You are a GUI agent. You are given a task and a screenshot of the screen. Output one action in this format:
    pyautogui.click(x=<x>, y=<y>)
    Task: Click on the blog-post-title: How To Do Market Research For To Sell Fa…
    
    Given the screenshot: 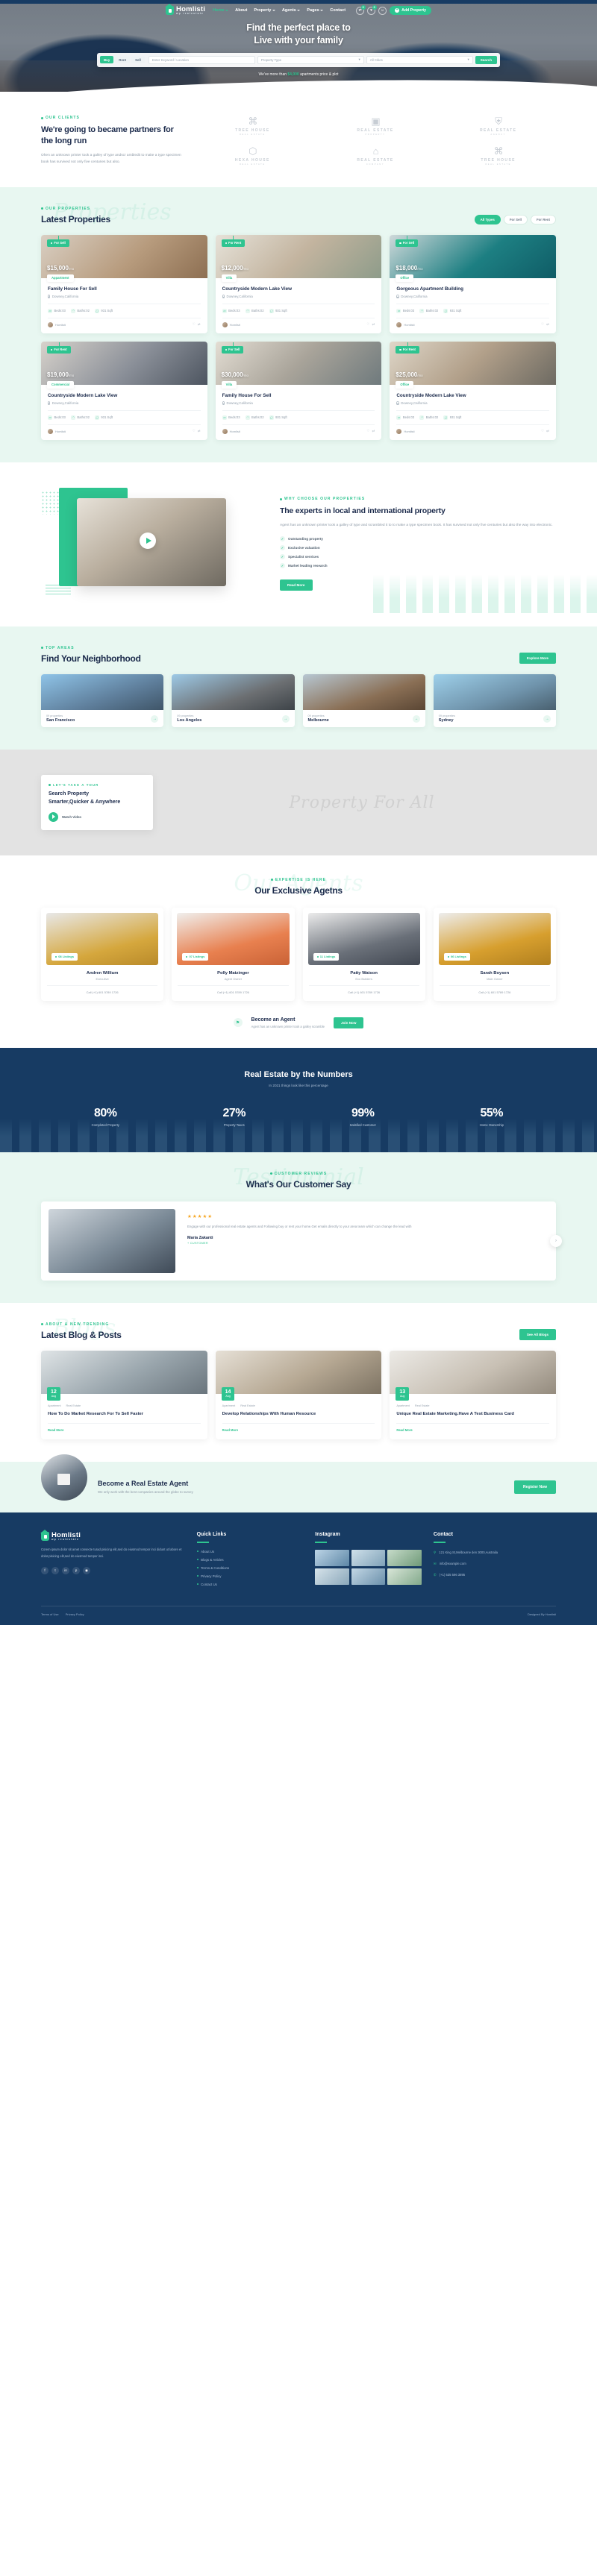 What is the action you would take?
    pyautogui.click(x=125, y=1415)
    